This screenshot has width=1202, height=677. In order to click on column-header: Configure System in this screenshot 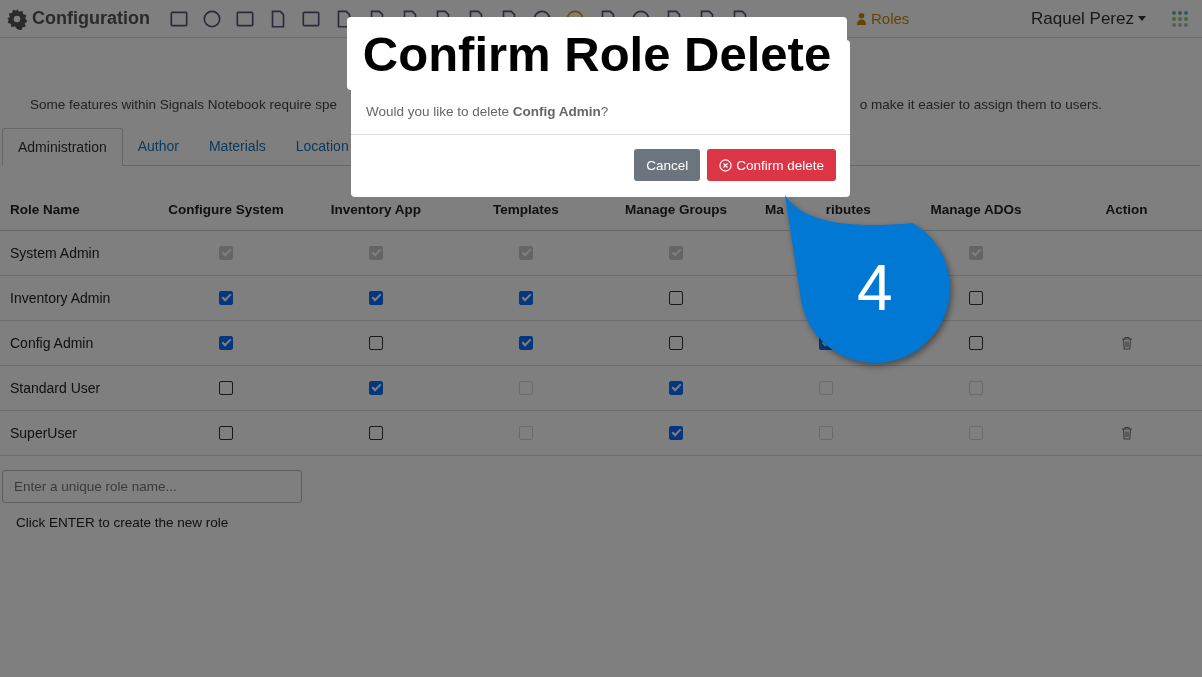, I will do `click(226, 209)`.